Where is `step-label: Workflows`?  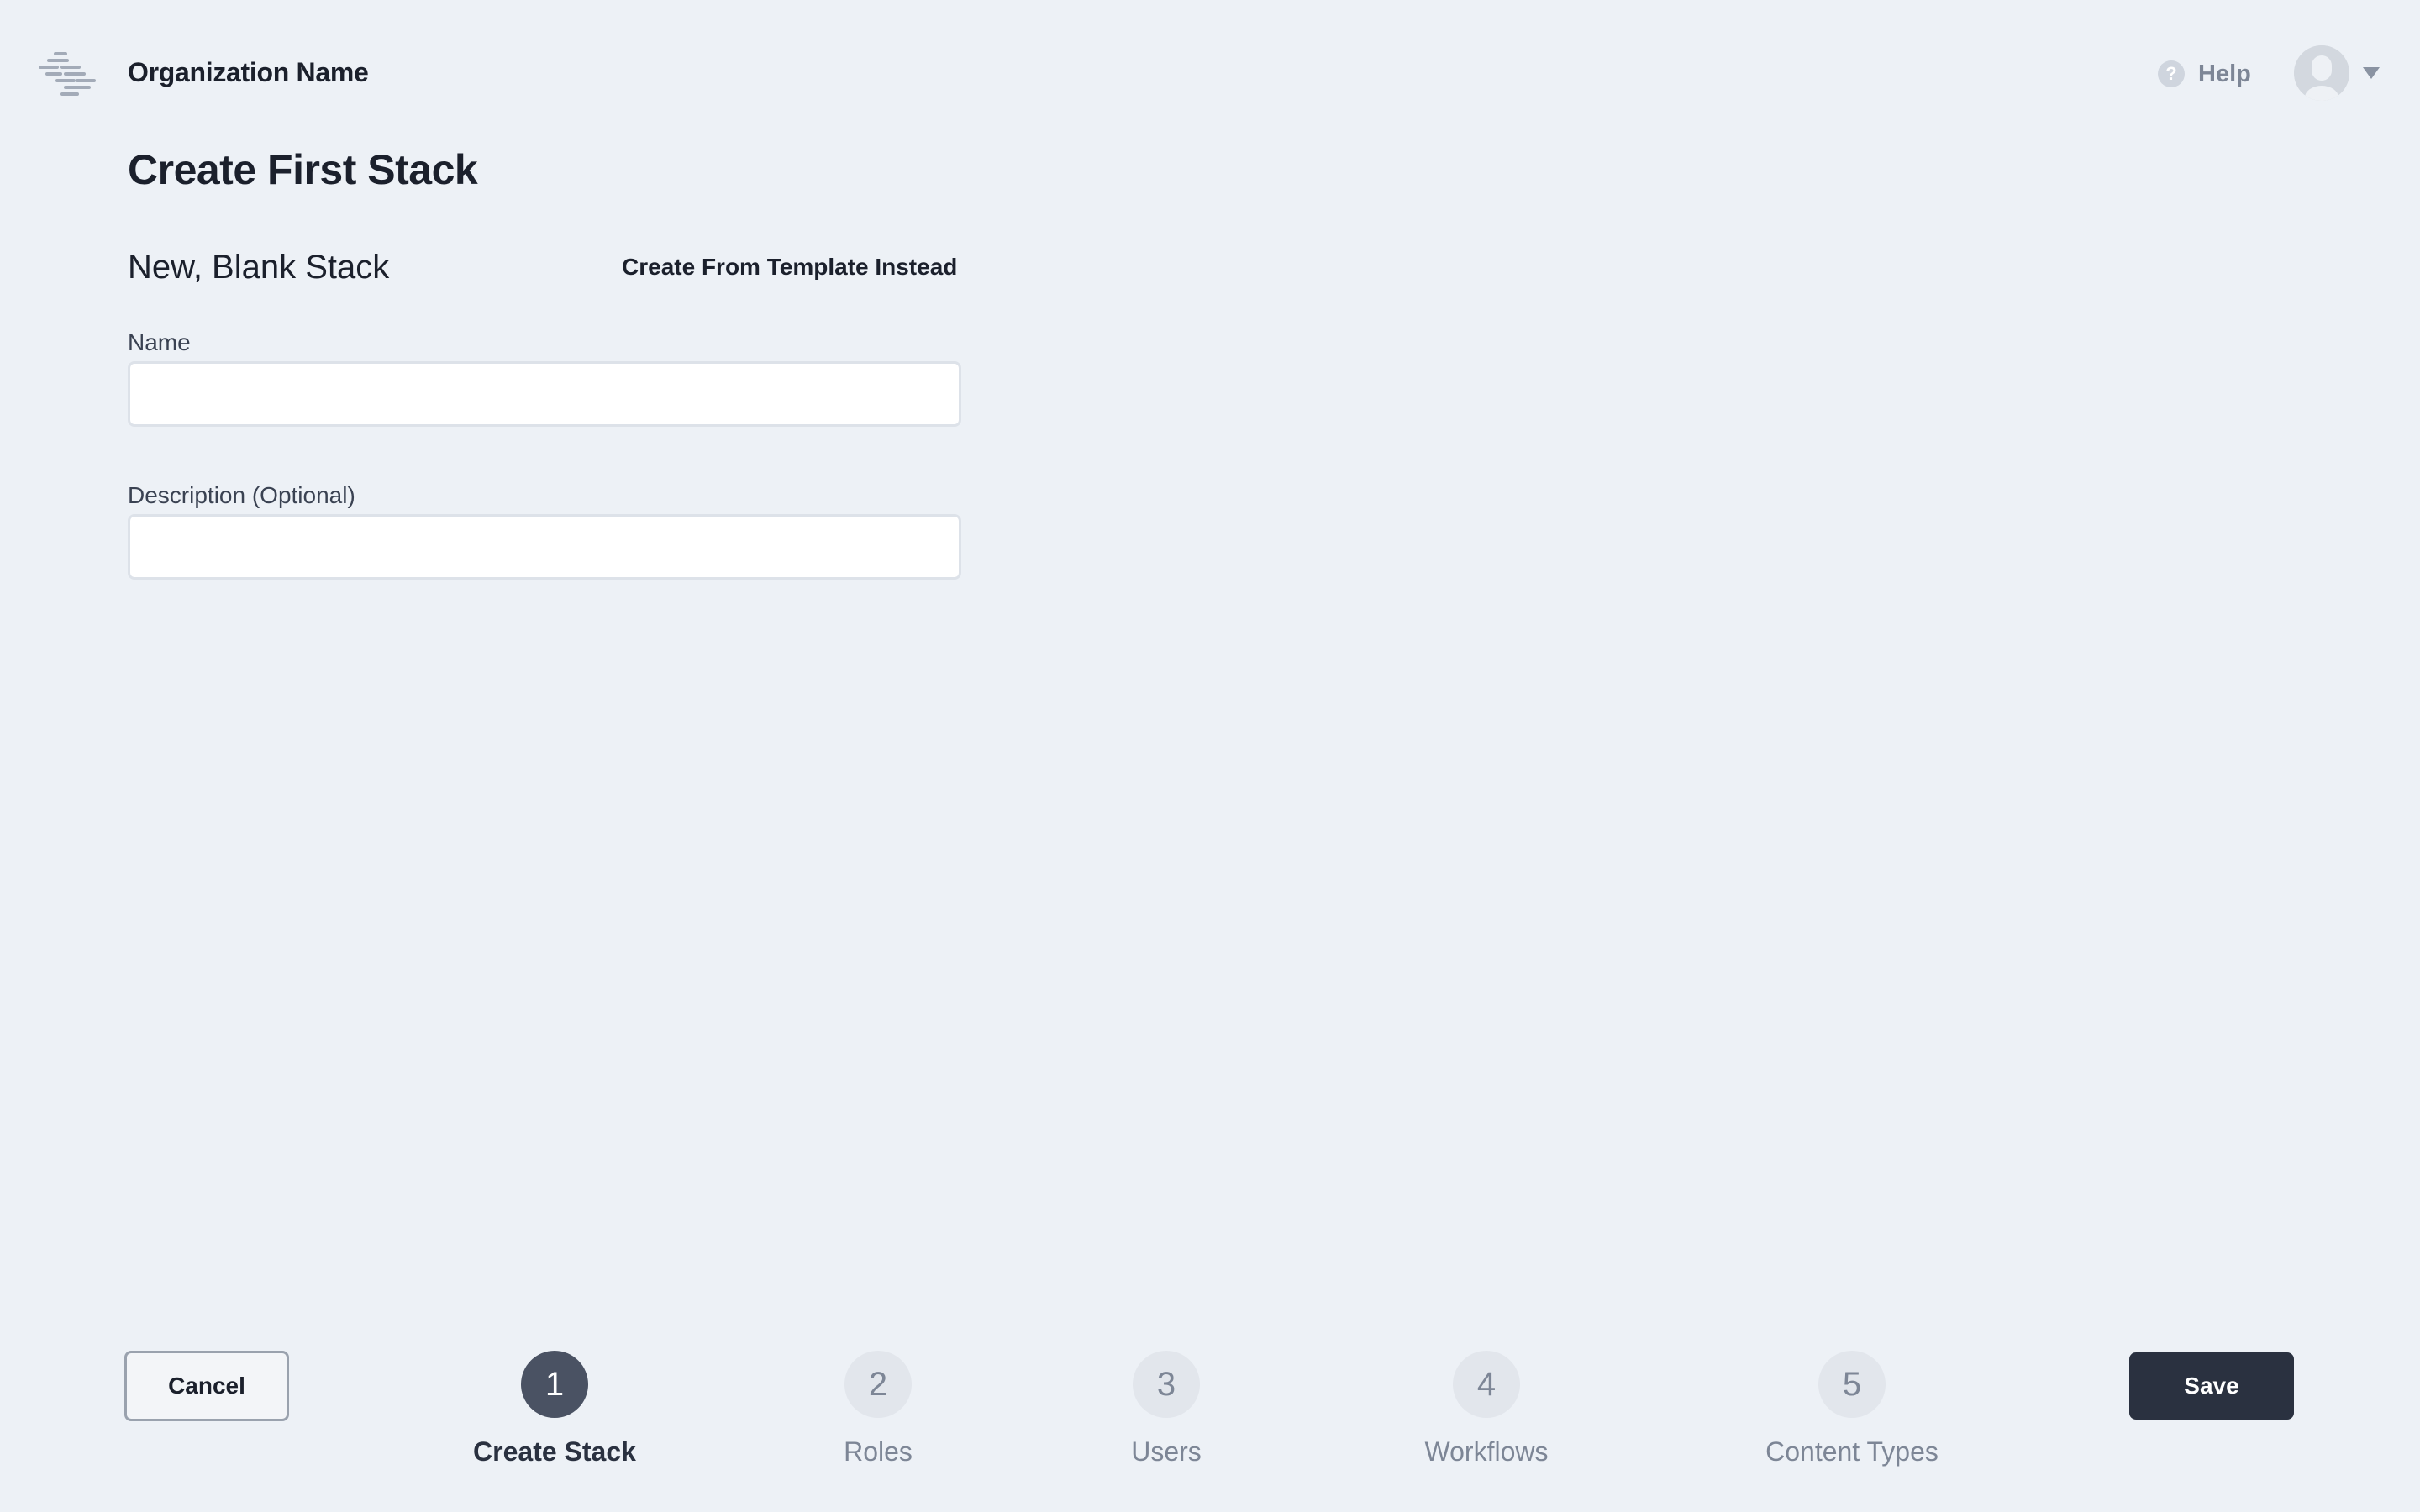 step-label: Workflows is located at coordinates (1486, 1451).